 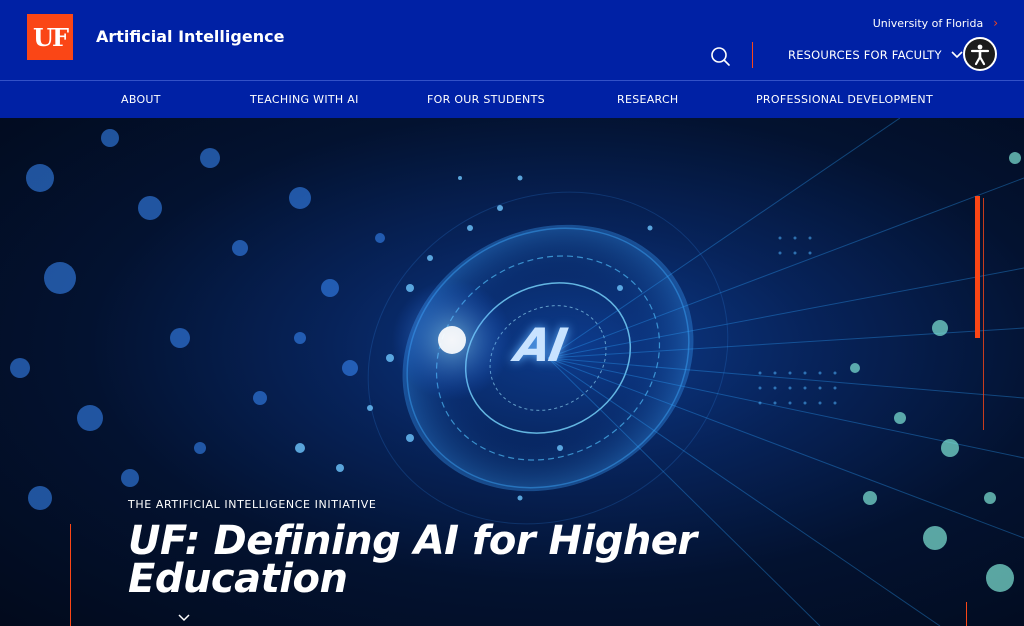 I want to click on search-button, so click(x=721, y=57).